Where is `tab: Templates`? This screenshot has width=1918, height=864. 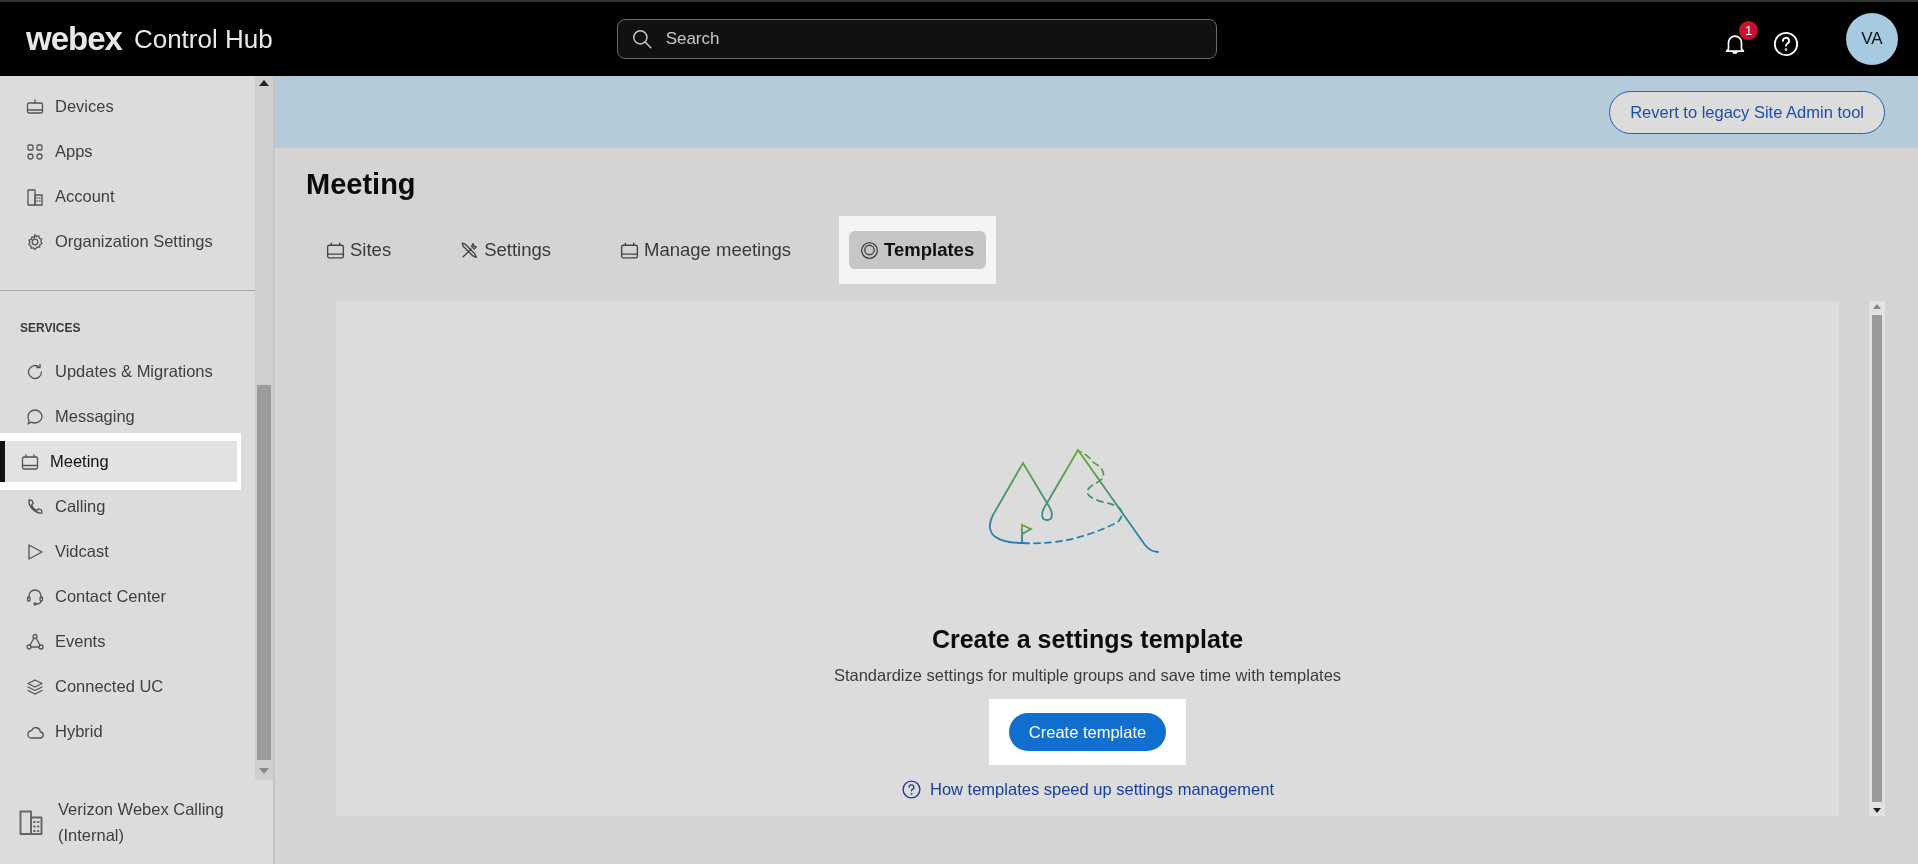
tab: Templates is located at coordinates (918, 250).